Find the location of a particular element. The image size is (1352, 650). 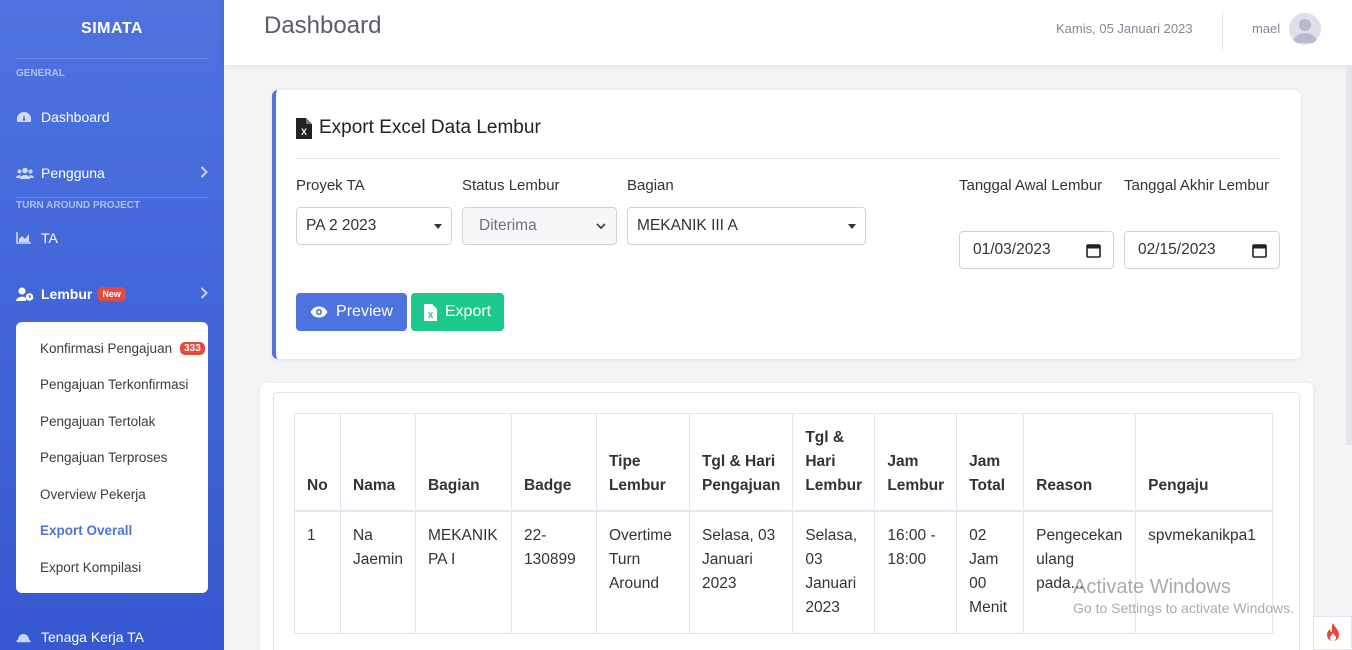

table-cell: Selasa, 03 Januari 2023 is located at coordinates (834, 572).